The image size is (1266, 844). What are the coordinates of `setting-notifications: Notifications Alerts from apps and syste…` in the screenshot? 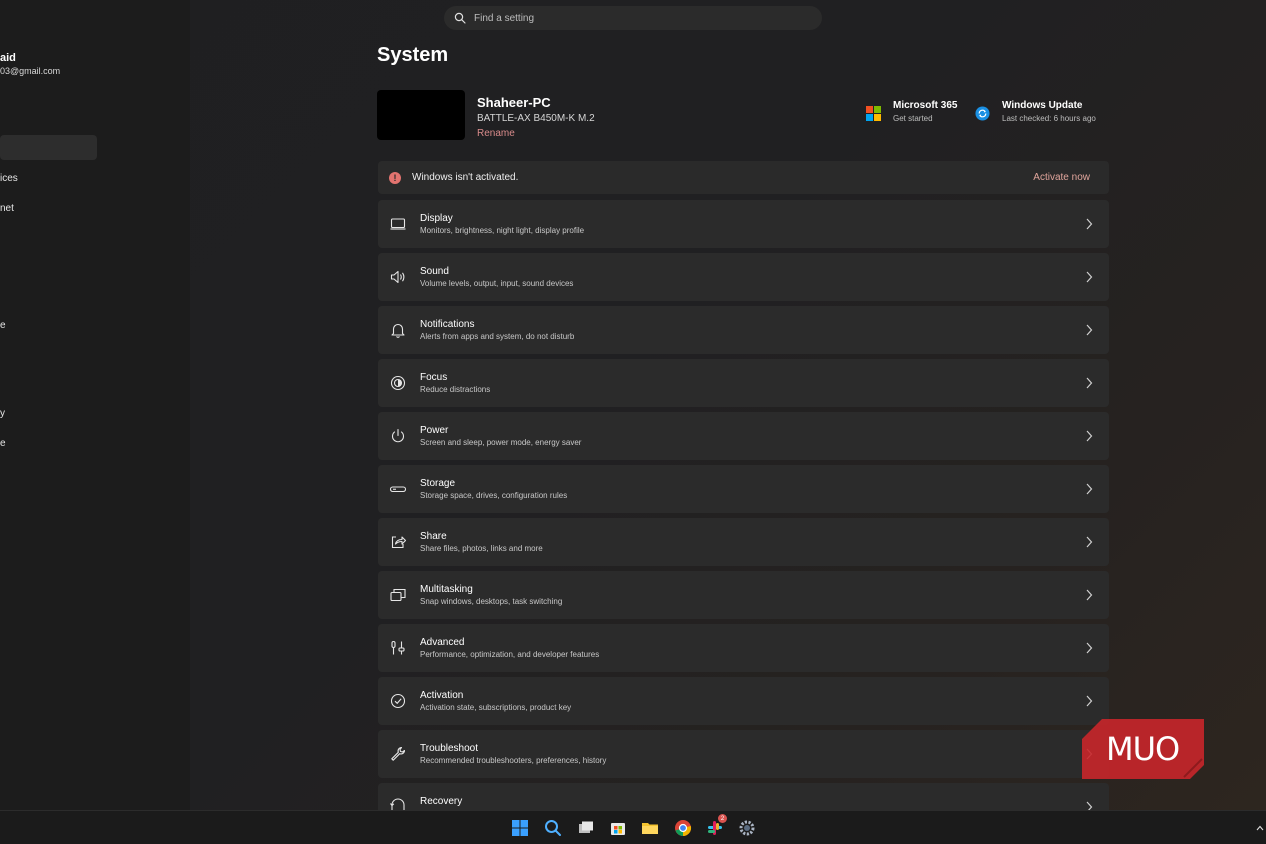 It's located at (743, 330).